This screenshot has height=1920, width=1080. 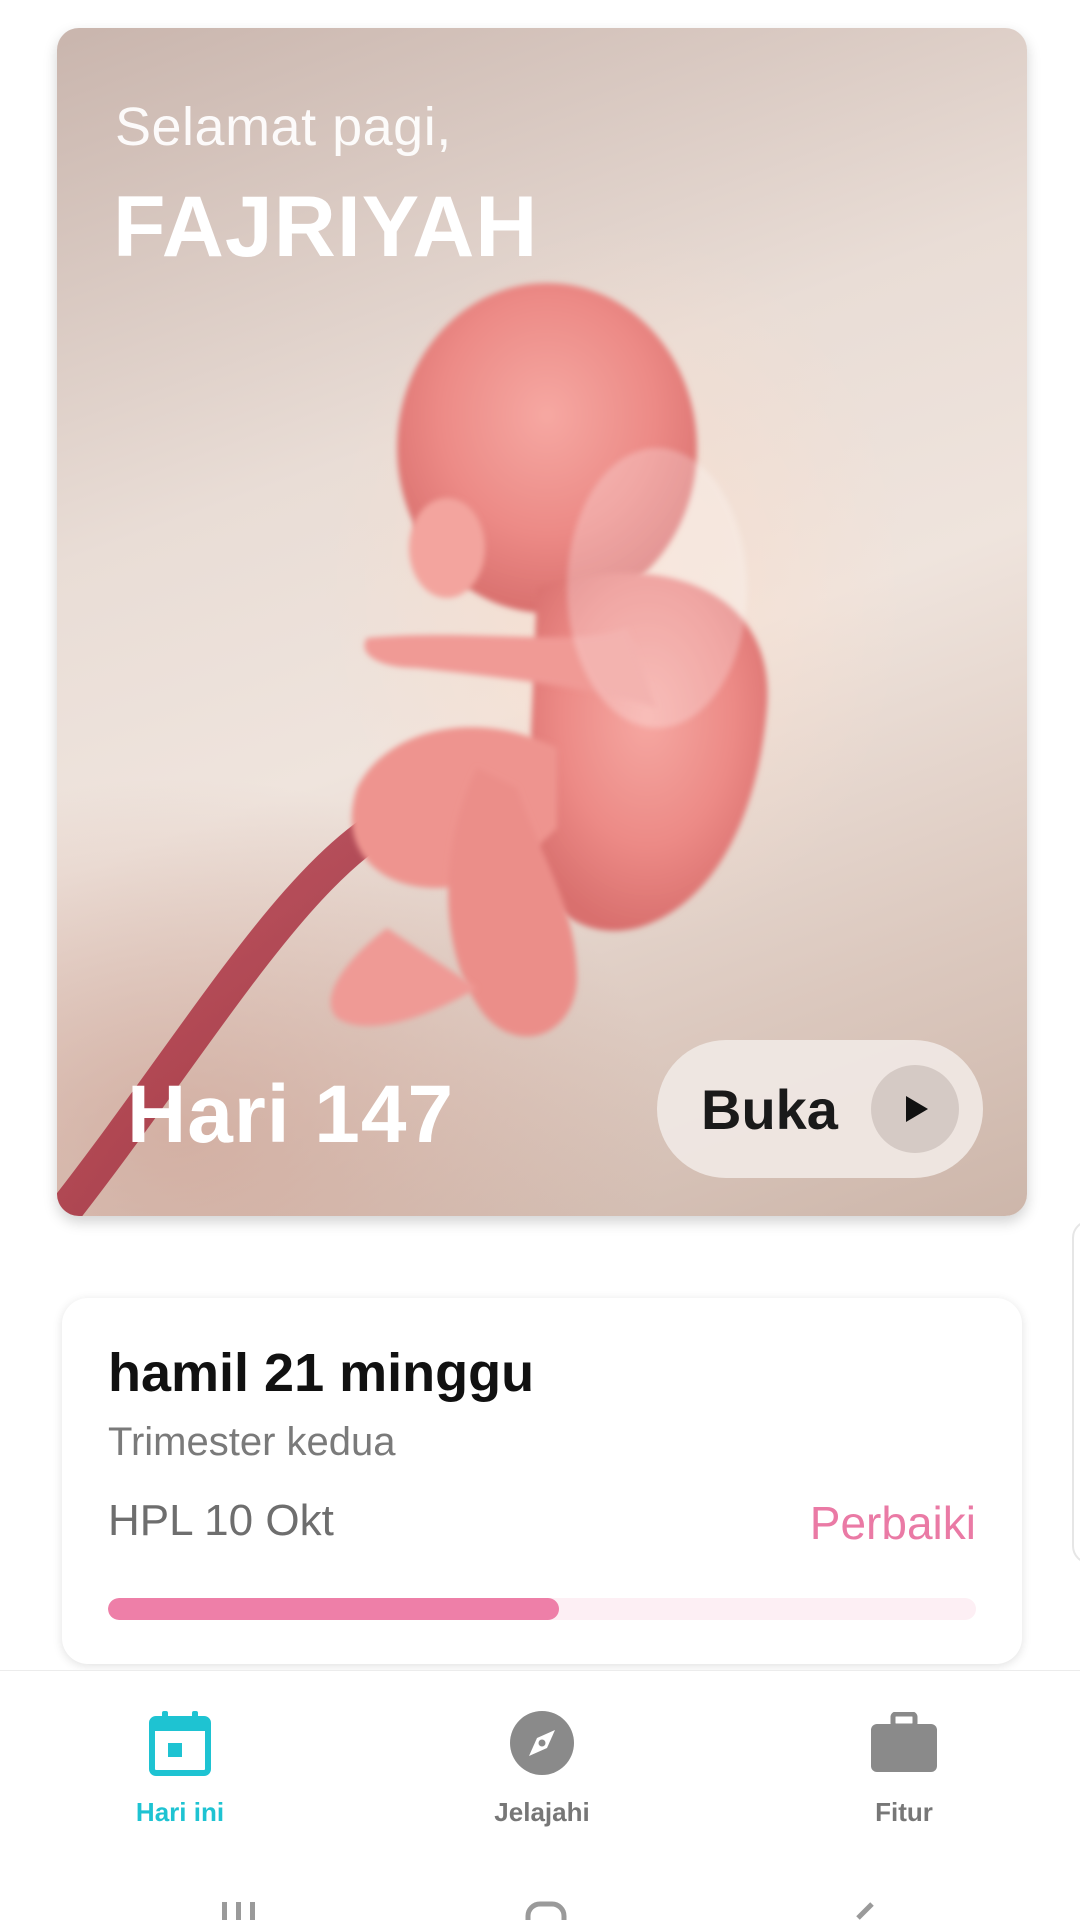 I want to click on pregnancy-day-label: Hari 147, so click(x=291, y=1114).